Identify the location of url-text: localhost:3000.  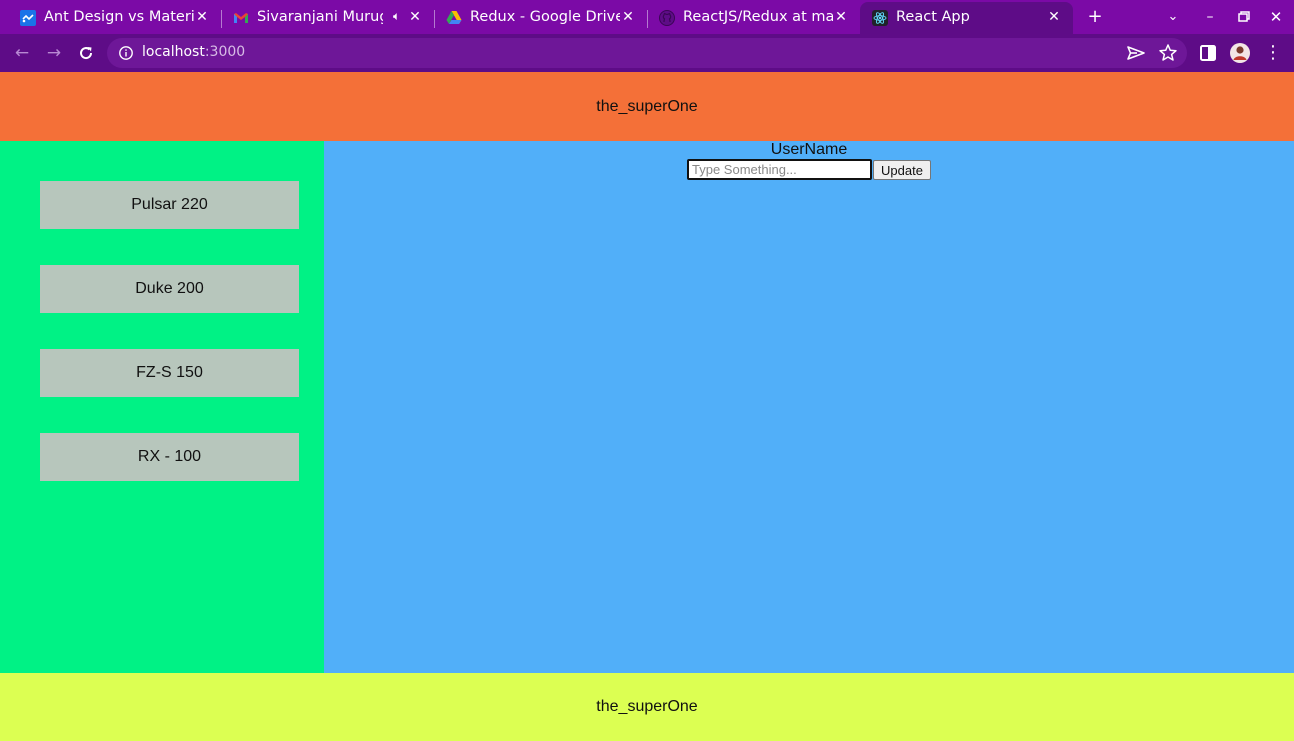
(193, 52).